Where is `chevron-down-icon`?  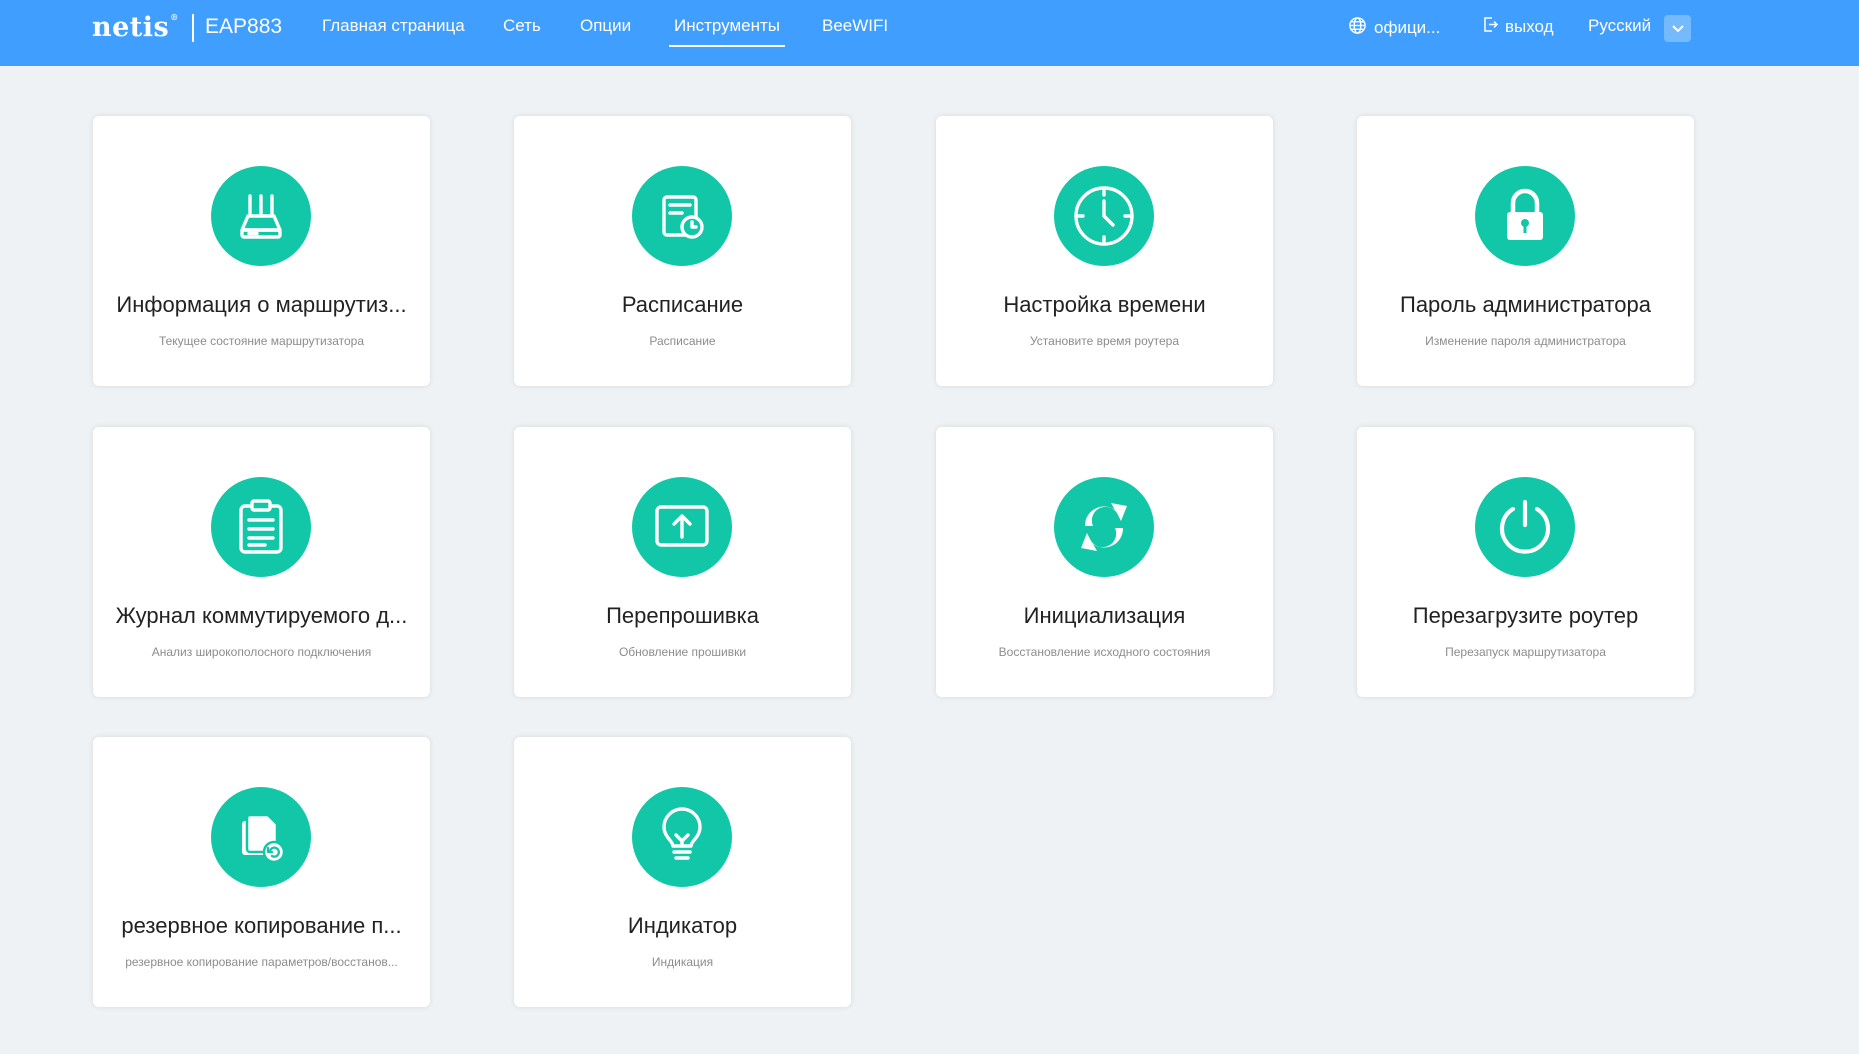 chevron-down-icon is located at coordinates (1678, 29).